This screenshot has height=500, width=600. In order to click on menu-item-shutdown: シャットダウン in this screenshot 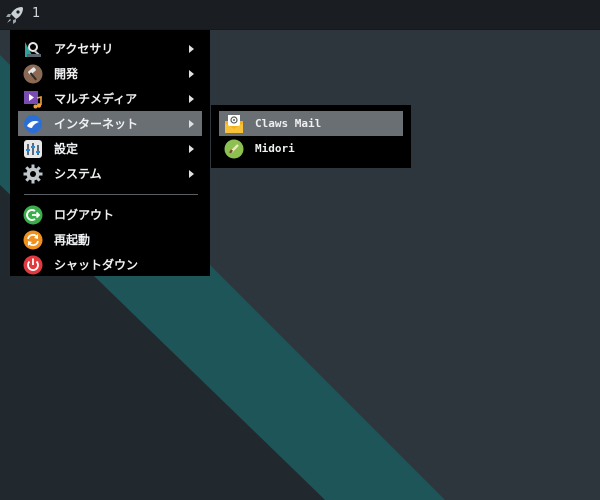, I will do `click(110, 264)`.